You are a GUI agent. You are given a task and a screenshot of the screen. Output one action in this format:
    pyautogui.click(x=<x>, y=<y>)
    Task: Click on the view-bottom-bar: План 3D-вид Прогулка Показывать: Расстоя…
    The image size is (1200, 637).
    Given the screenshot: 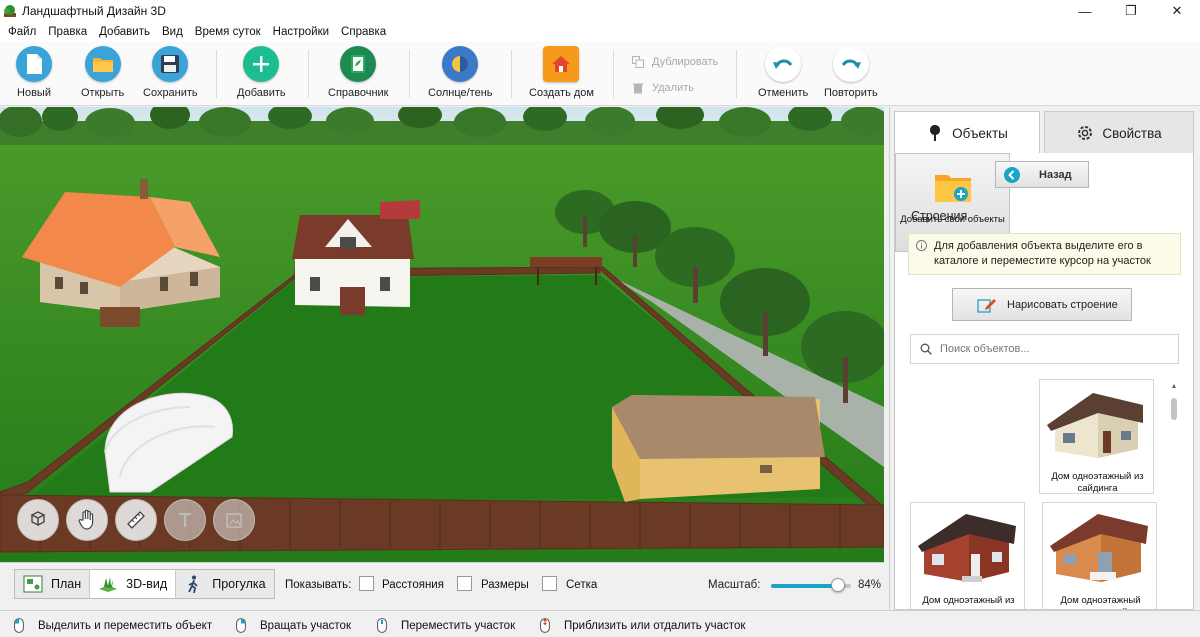 What is the action you would take?
    pyautogui.click(x=442, y=586)
    